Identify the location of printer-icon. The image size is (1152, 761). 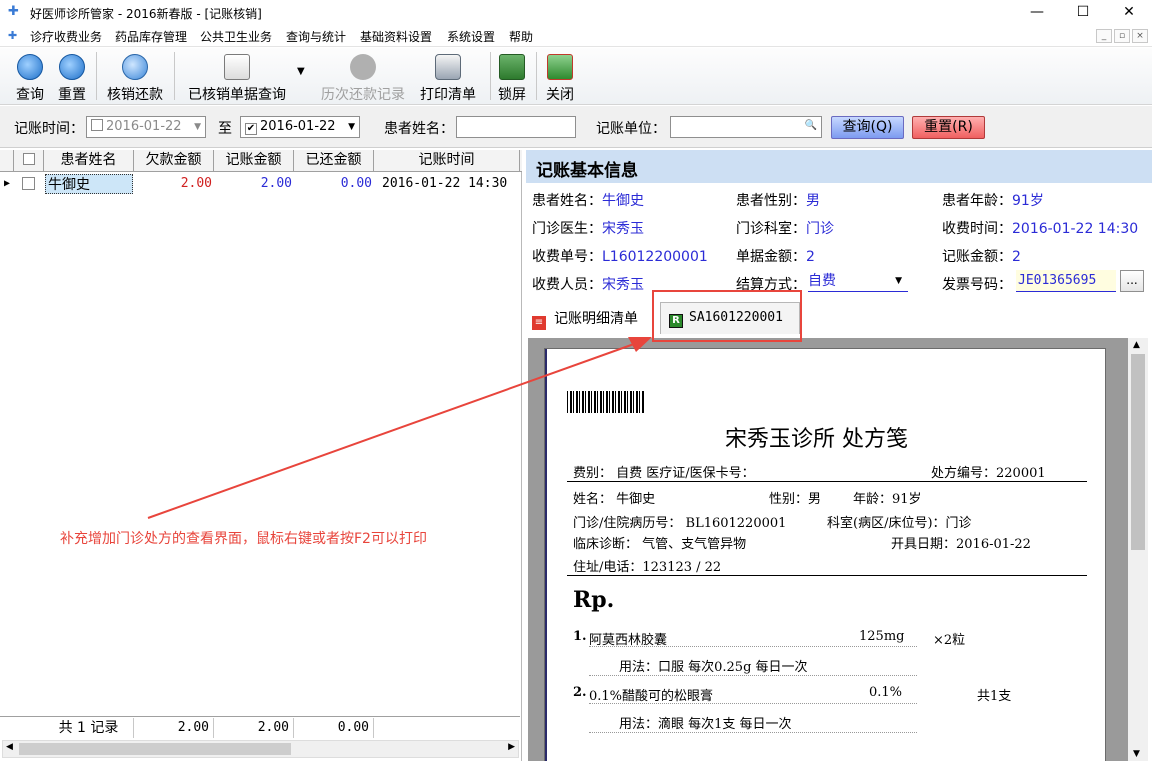
(448, 67).